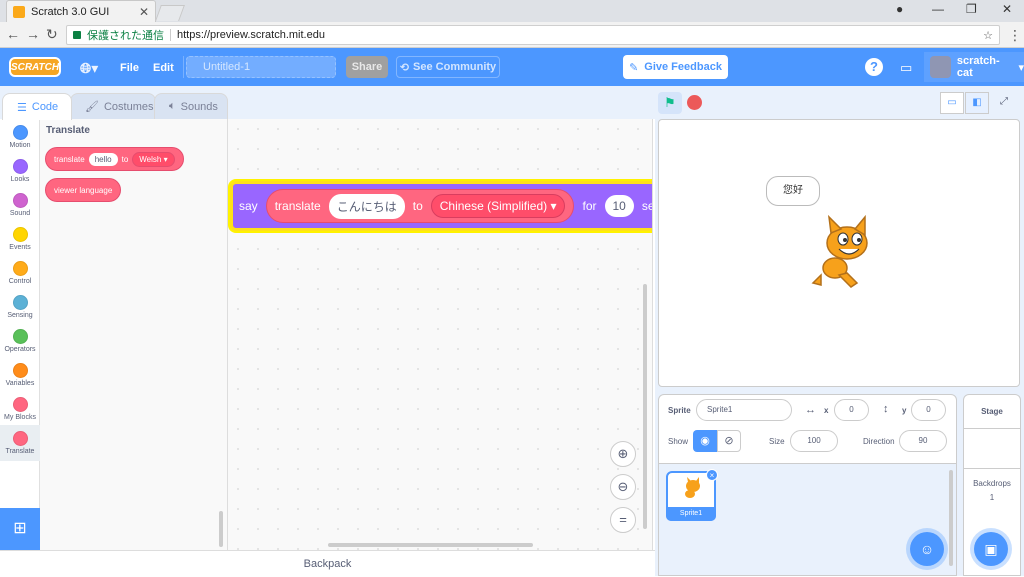 Image resolution: width=1024 pixels, height=577 pixels. What do you see at coordinates (35, 67) in the screenshot?
I see `scratch-logo: SCRATCH` at bounding box center [35, 67].